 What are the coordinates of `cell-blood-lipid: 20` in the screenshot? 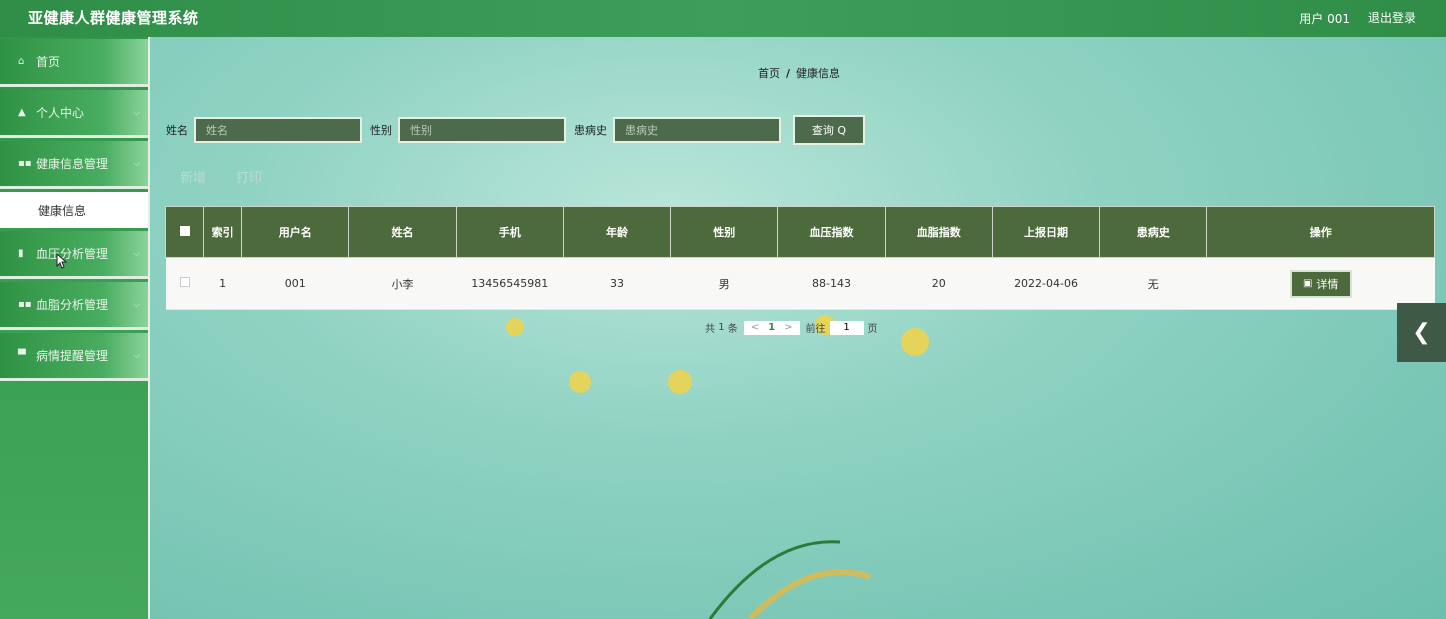 It's located at (939, 283).